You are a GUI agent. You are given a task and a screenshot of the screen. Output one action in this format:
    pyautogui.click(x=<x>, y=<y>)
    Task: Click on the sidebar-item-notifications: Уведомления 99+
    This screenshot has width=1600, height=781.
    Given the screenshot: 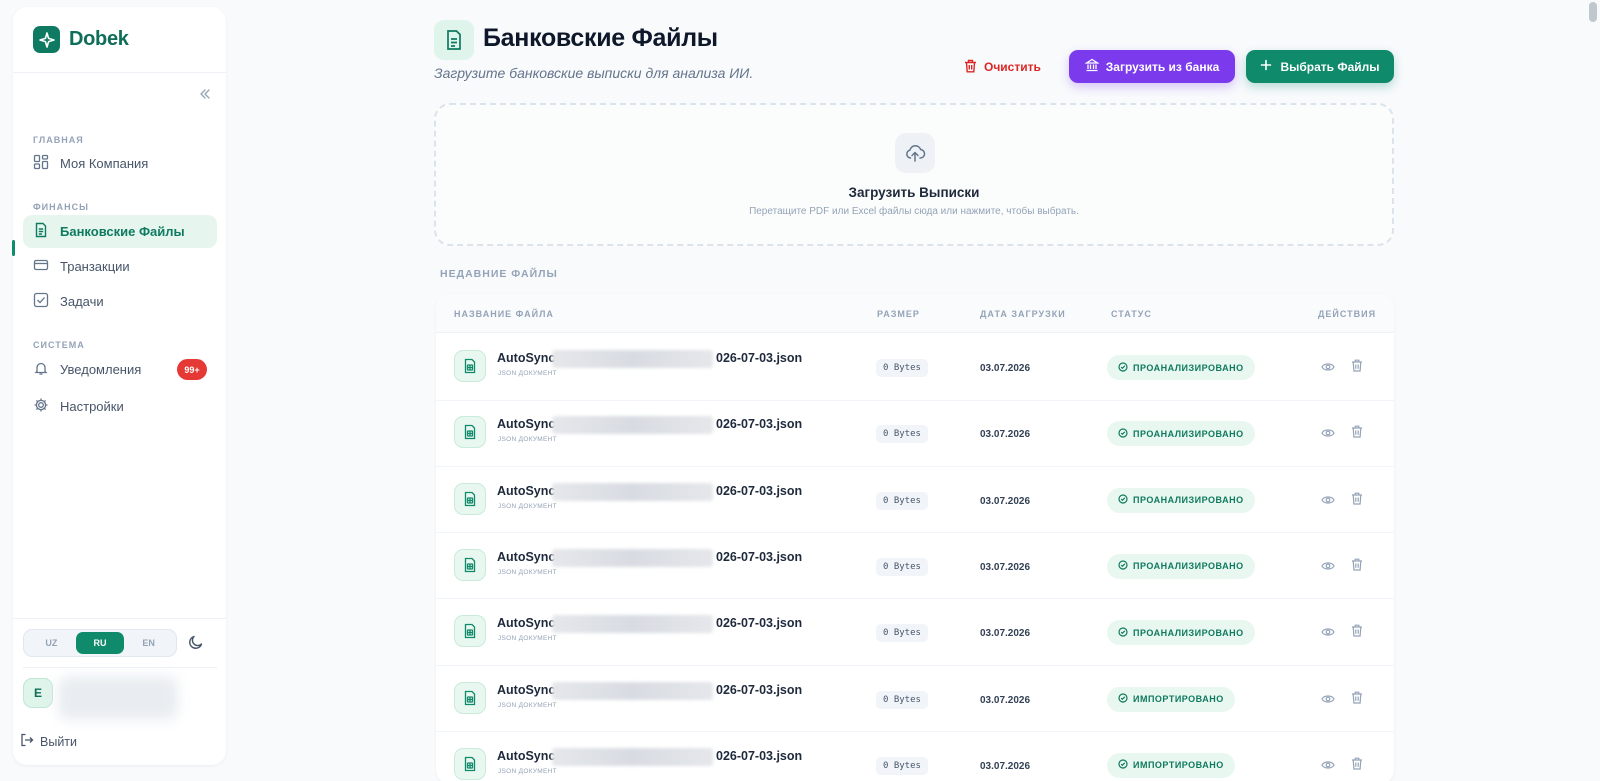 What is the action you would take?
    pyautogui.click(x=120, y=369)
    